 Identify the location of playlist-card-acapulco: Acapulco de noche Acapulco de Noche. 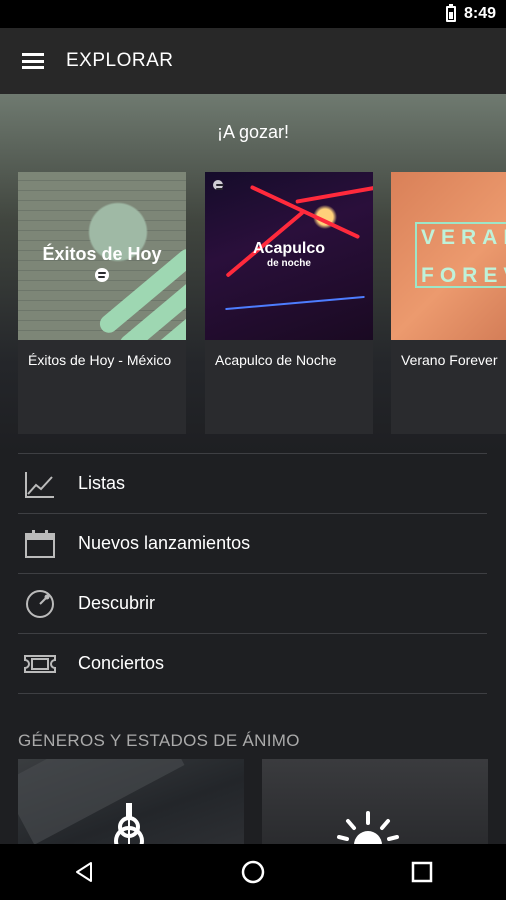
(289, 303).